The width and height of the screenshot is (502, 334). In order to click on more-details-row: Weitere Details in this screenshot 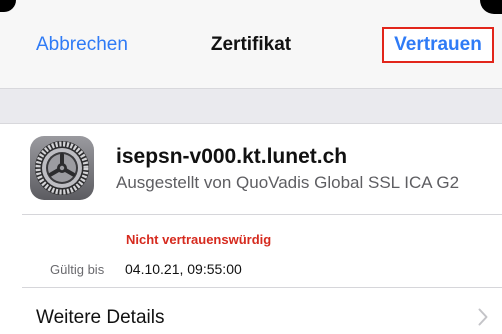, I will do `click(251, 311)`.